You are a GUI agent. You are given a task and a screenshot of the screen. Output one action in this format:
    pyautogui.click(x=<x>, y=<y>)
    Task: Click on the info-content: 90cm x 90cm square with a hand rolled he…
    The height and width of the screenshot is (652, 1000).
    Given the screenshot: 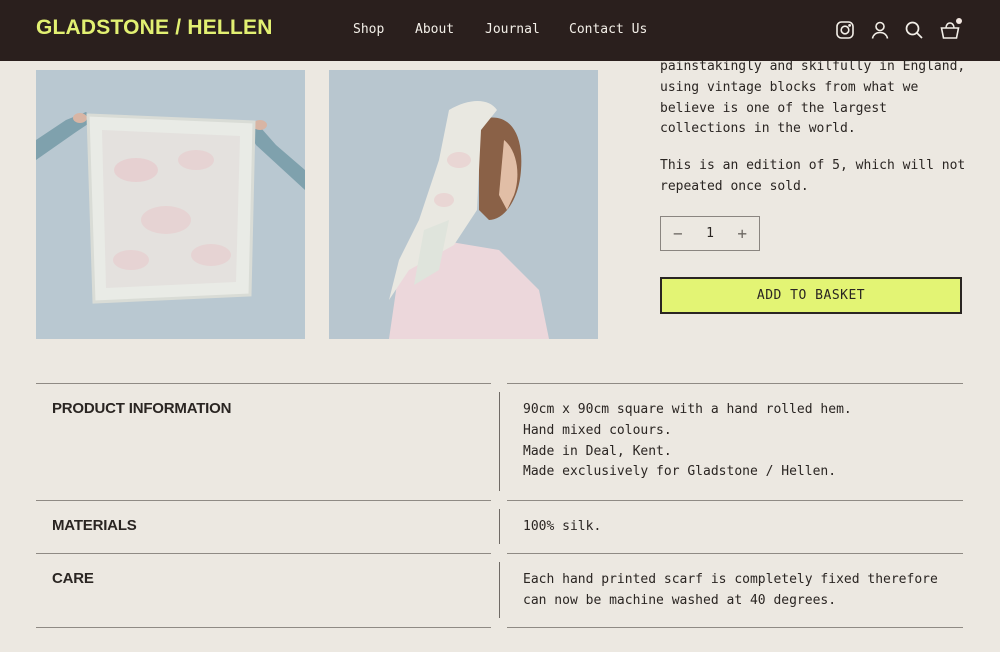 What is the action you would take?
    pyautogui.click(x=738, y=441)
    